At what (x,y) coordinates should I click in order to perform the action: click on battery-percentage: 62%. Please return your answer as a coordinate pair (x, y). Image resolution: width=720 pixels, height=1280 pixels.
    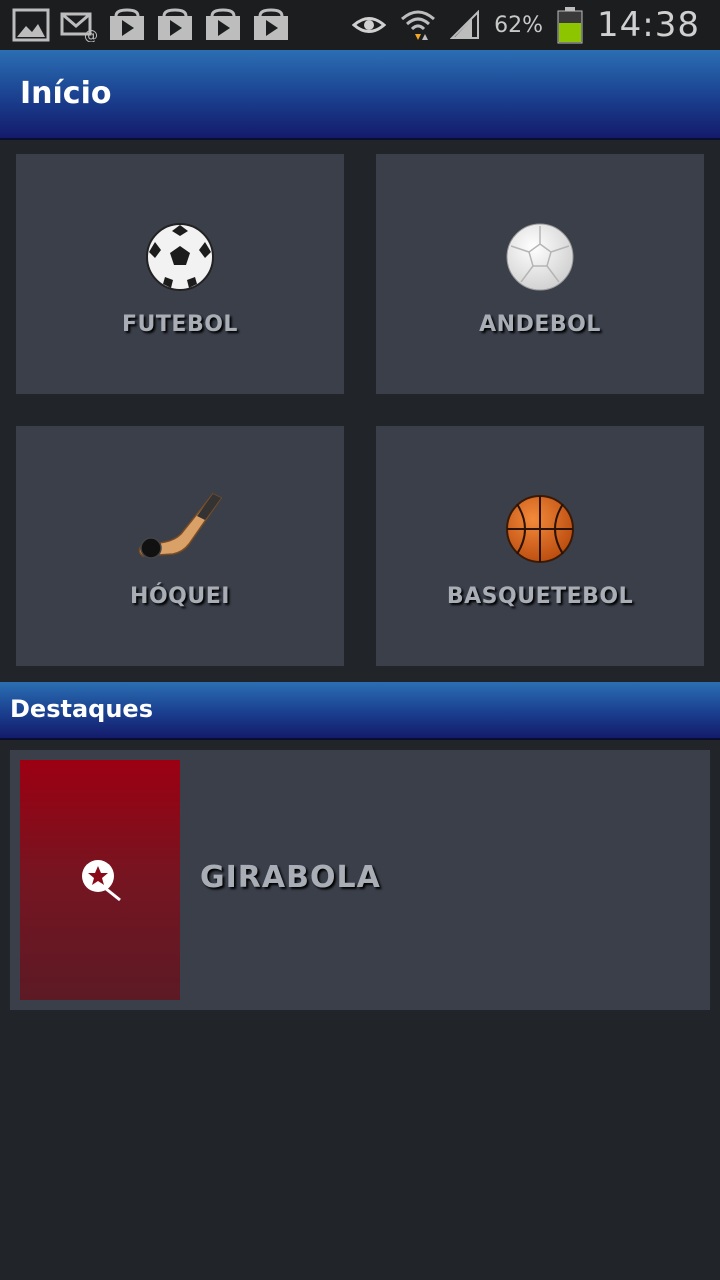
    Looking at the image, I should click on (519, 25).